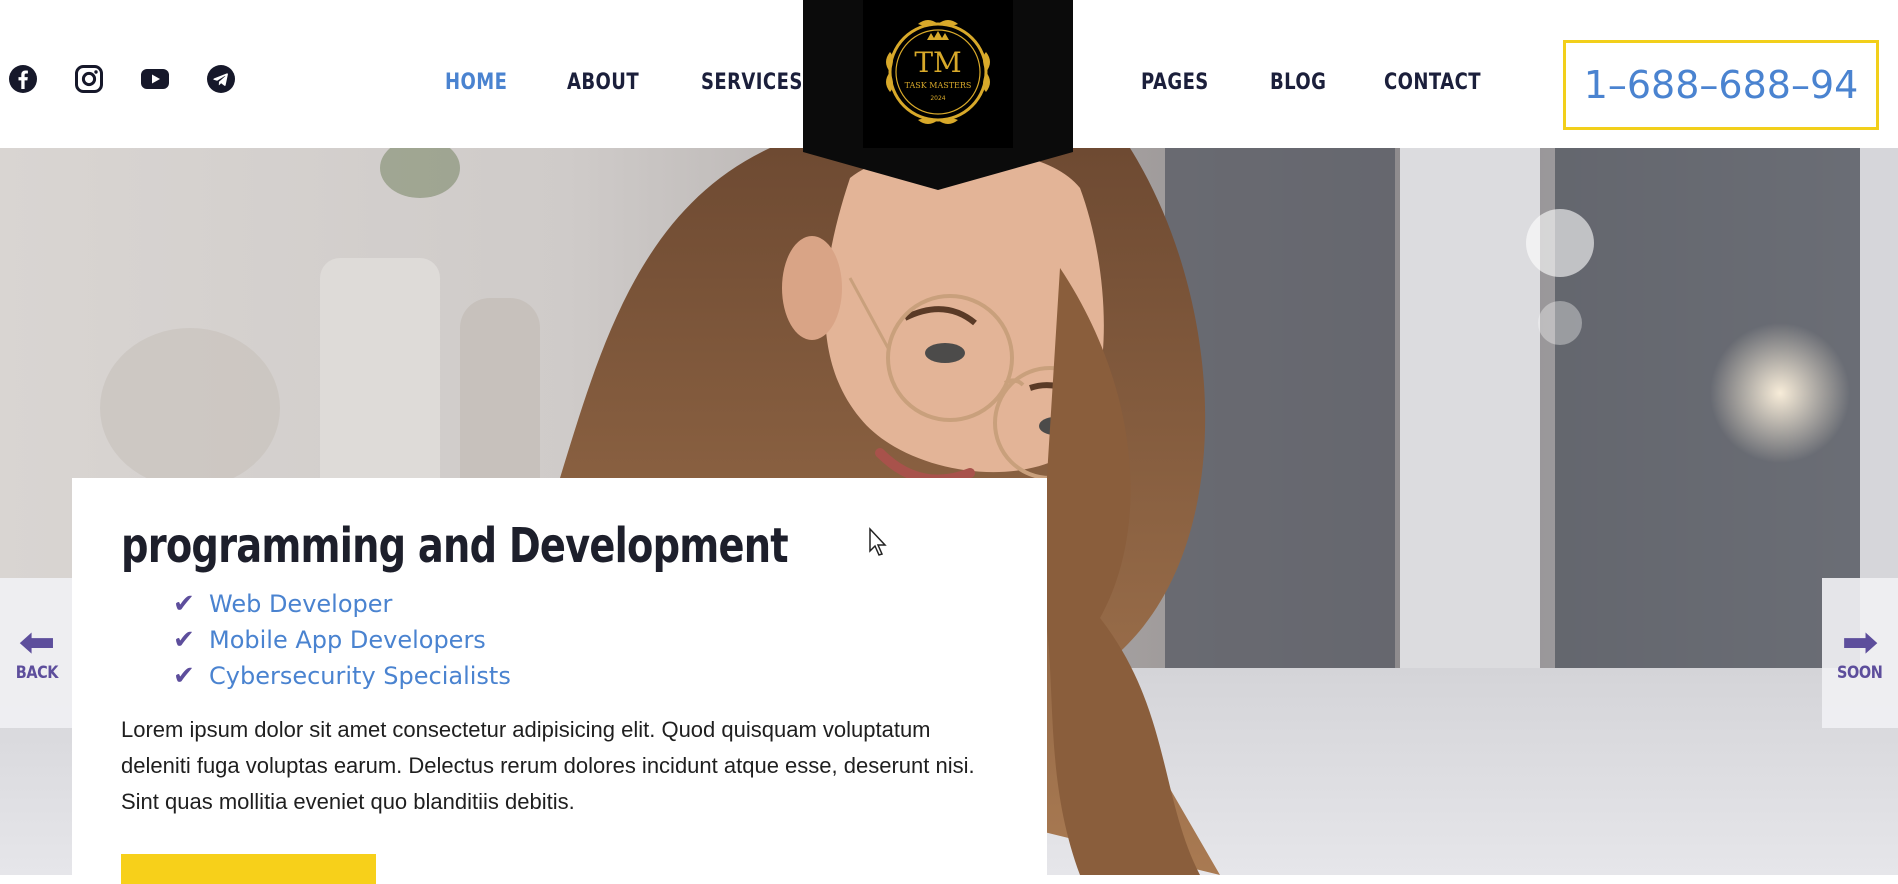 This screenshot has width=1898, height=884. Describe the element at coordinates (610, 604) in the screenshot. I see `list-item: ✔ Web Developer` at that location.